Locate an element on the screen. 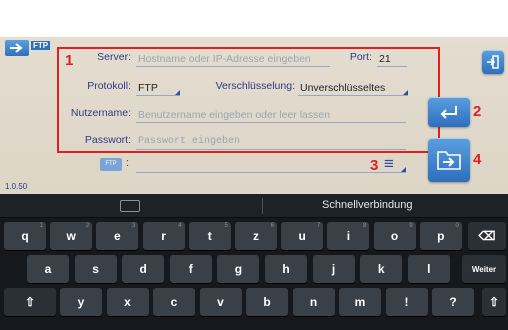  key-g: g is located at coordinates (238, 269).